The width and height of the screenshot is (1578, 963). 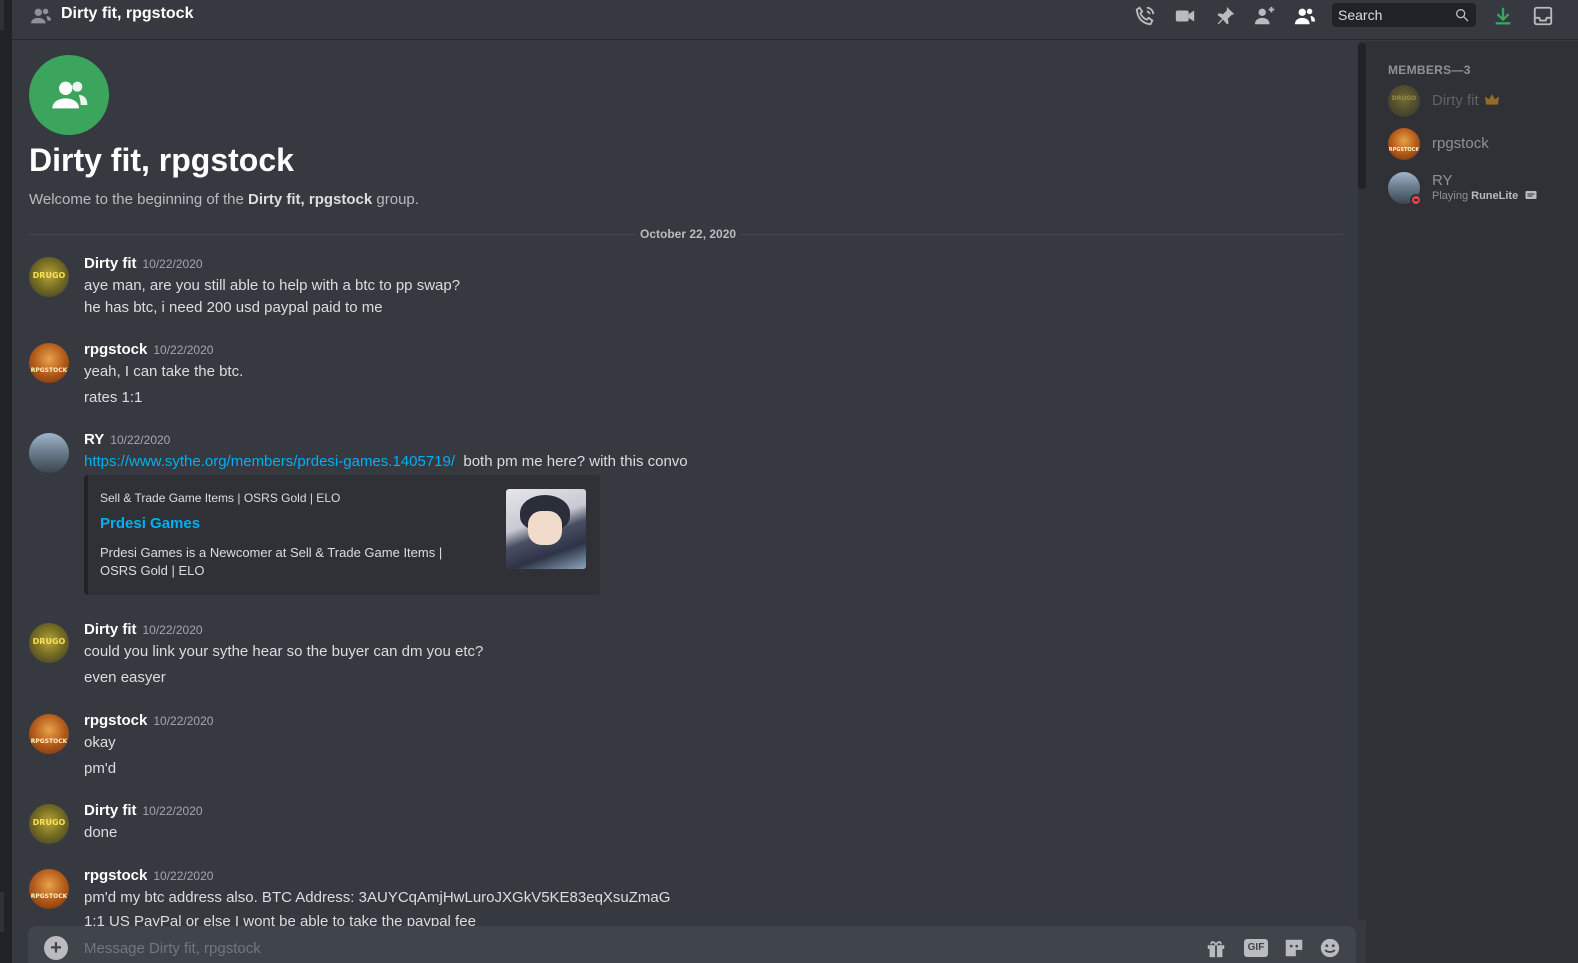 I want to click on avatar, so click(x=49, y=453).